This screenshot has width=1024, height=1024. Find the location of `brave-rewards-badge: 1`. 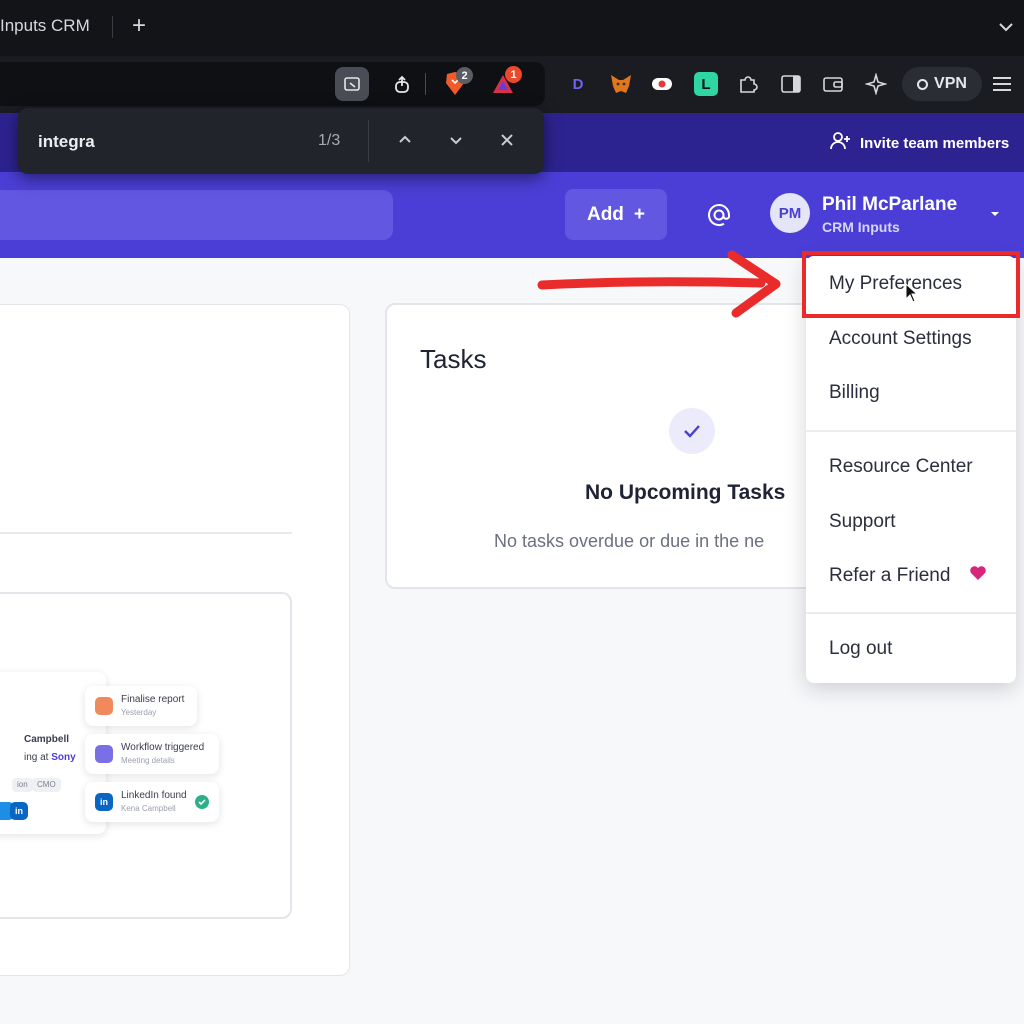

brave-rewards-badge: 1 is located at coordinates (513, 74).